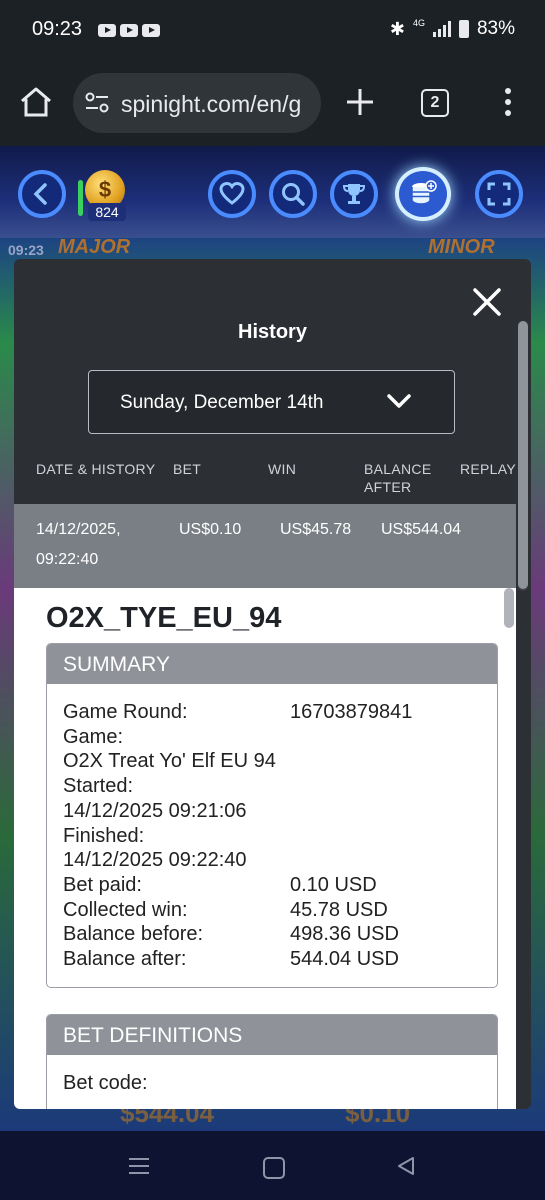 The image size is (545, 1200). I want to click on modal-title: History, so click(272, 332).